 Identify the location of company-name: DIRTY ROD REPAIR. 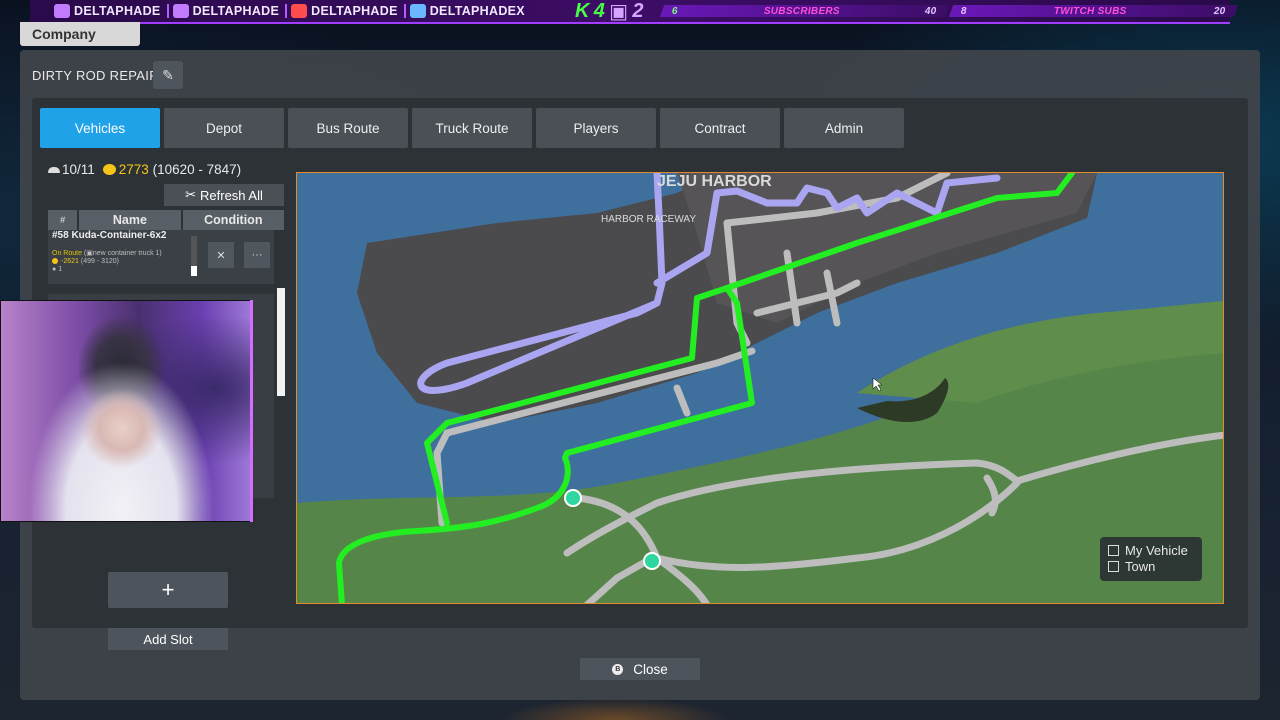
(95, 75).